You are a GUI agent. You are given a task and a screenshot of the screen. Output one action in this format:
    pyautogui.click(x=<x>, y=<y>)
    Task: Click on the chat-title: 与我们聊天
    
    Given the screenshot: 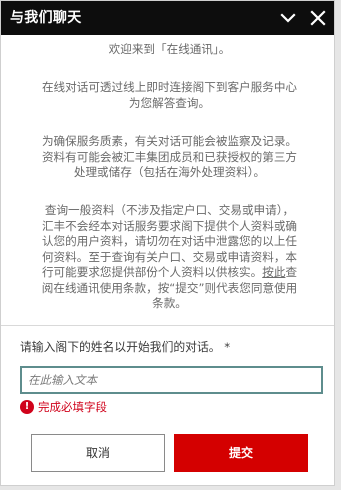 What is the action you would take?
    pyautogui.click(x=46, y=18)
    